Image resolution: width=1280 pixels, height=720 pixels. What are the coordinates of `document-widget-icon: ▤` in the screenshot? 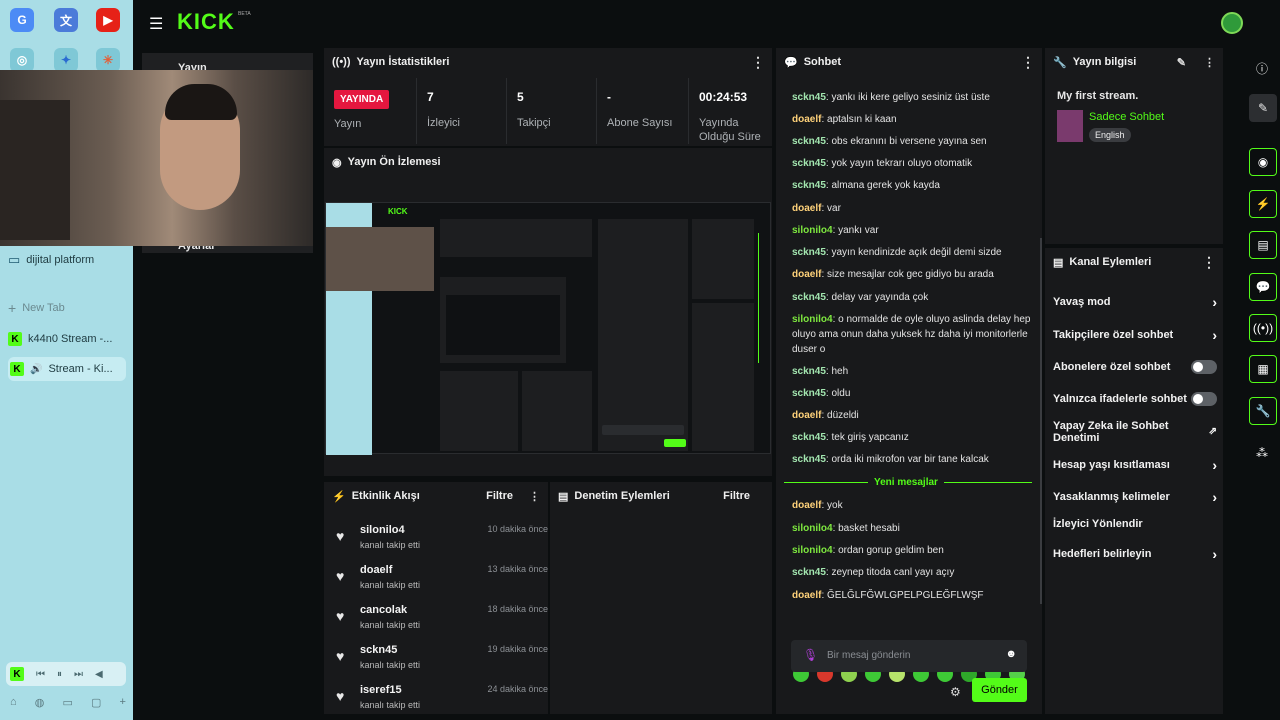 It's located at (1263, 245).